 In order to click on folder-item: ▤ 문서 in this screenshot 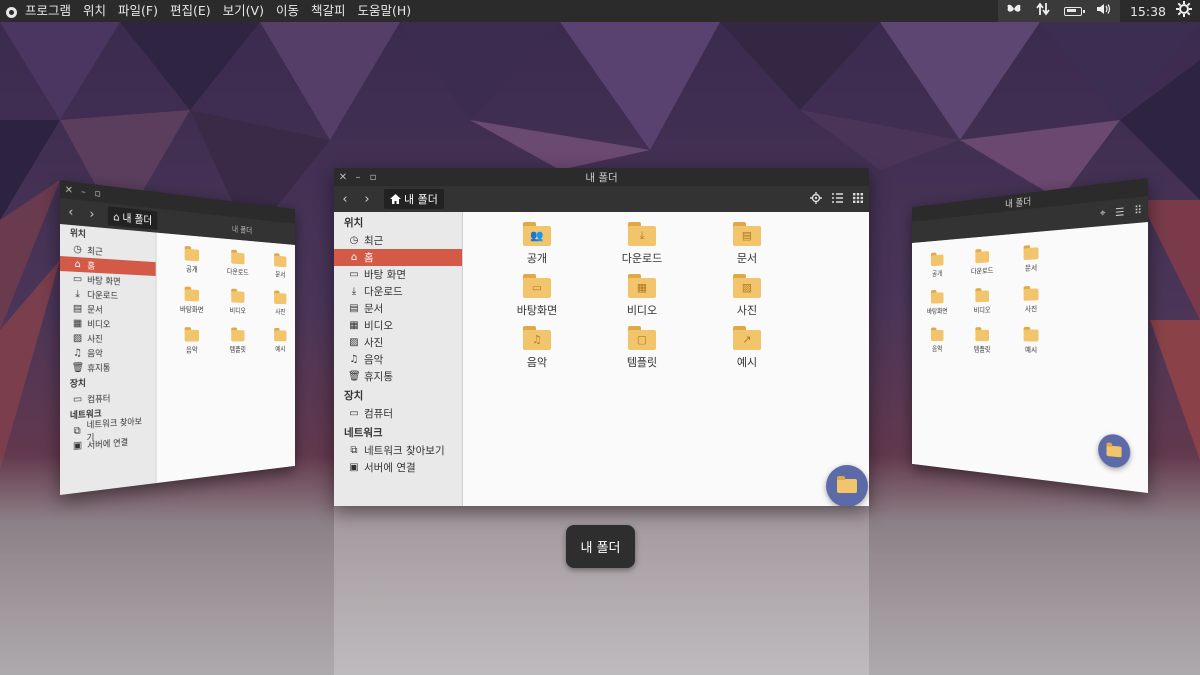, I will do `click(747, 244)`.